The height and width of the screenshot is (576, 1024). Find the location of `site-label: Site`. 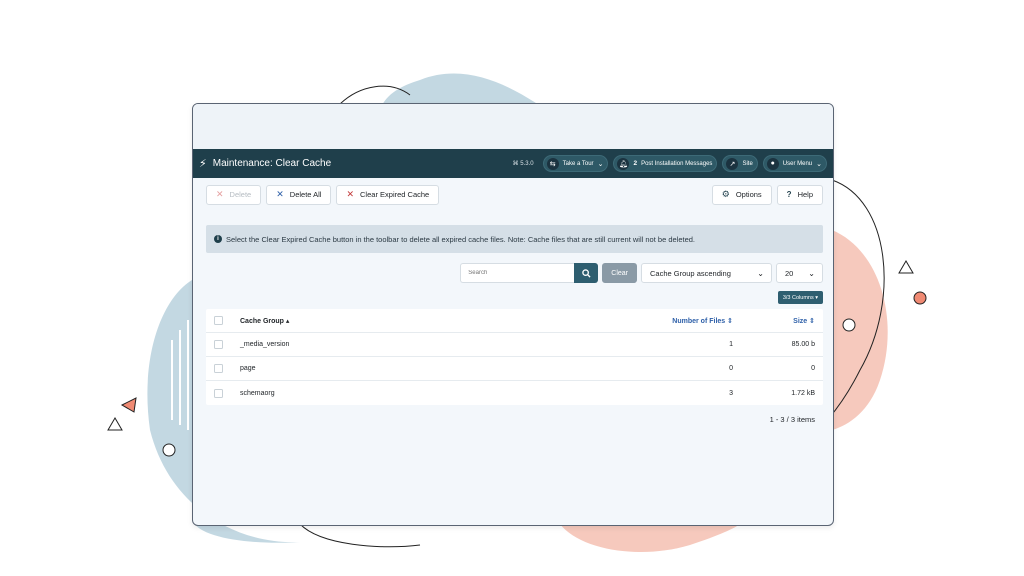

site-label: Site is located at coordinates (747, 163).